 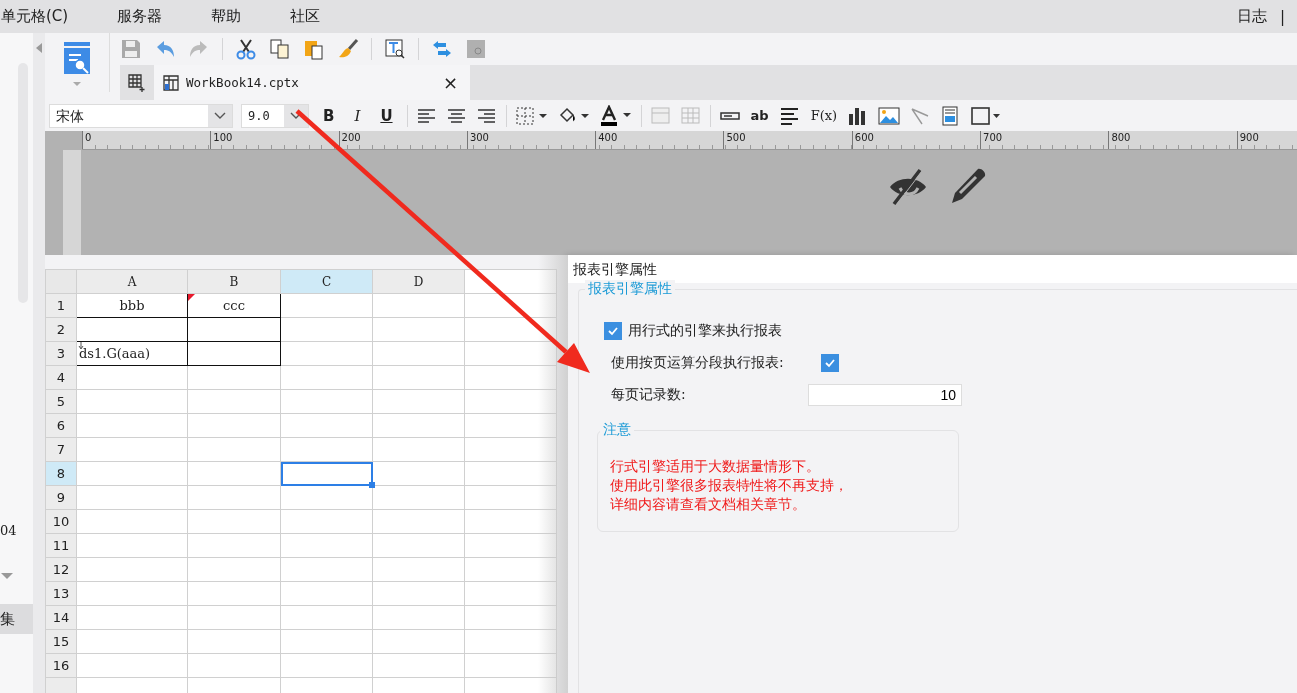 I want to click on ruler-label: 100, so click(x=274, y=140).